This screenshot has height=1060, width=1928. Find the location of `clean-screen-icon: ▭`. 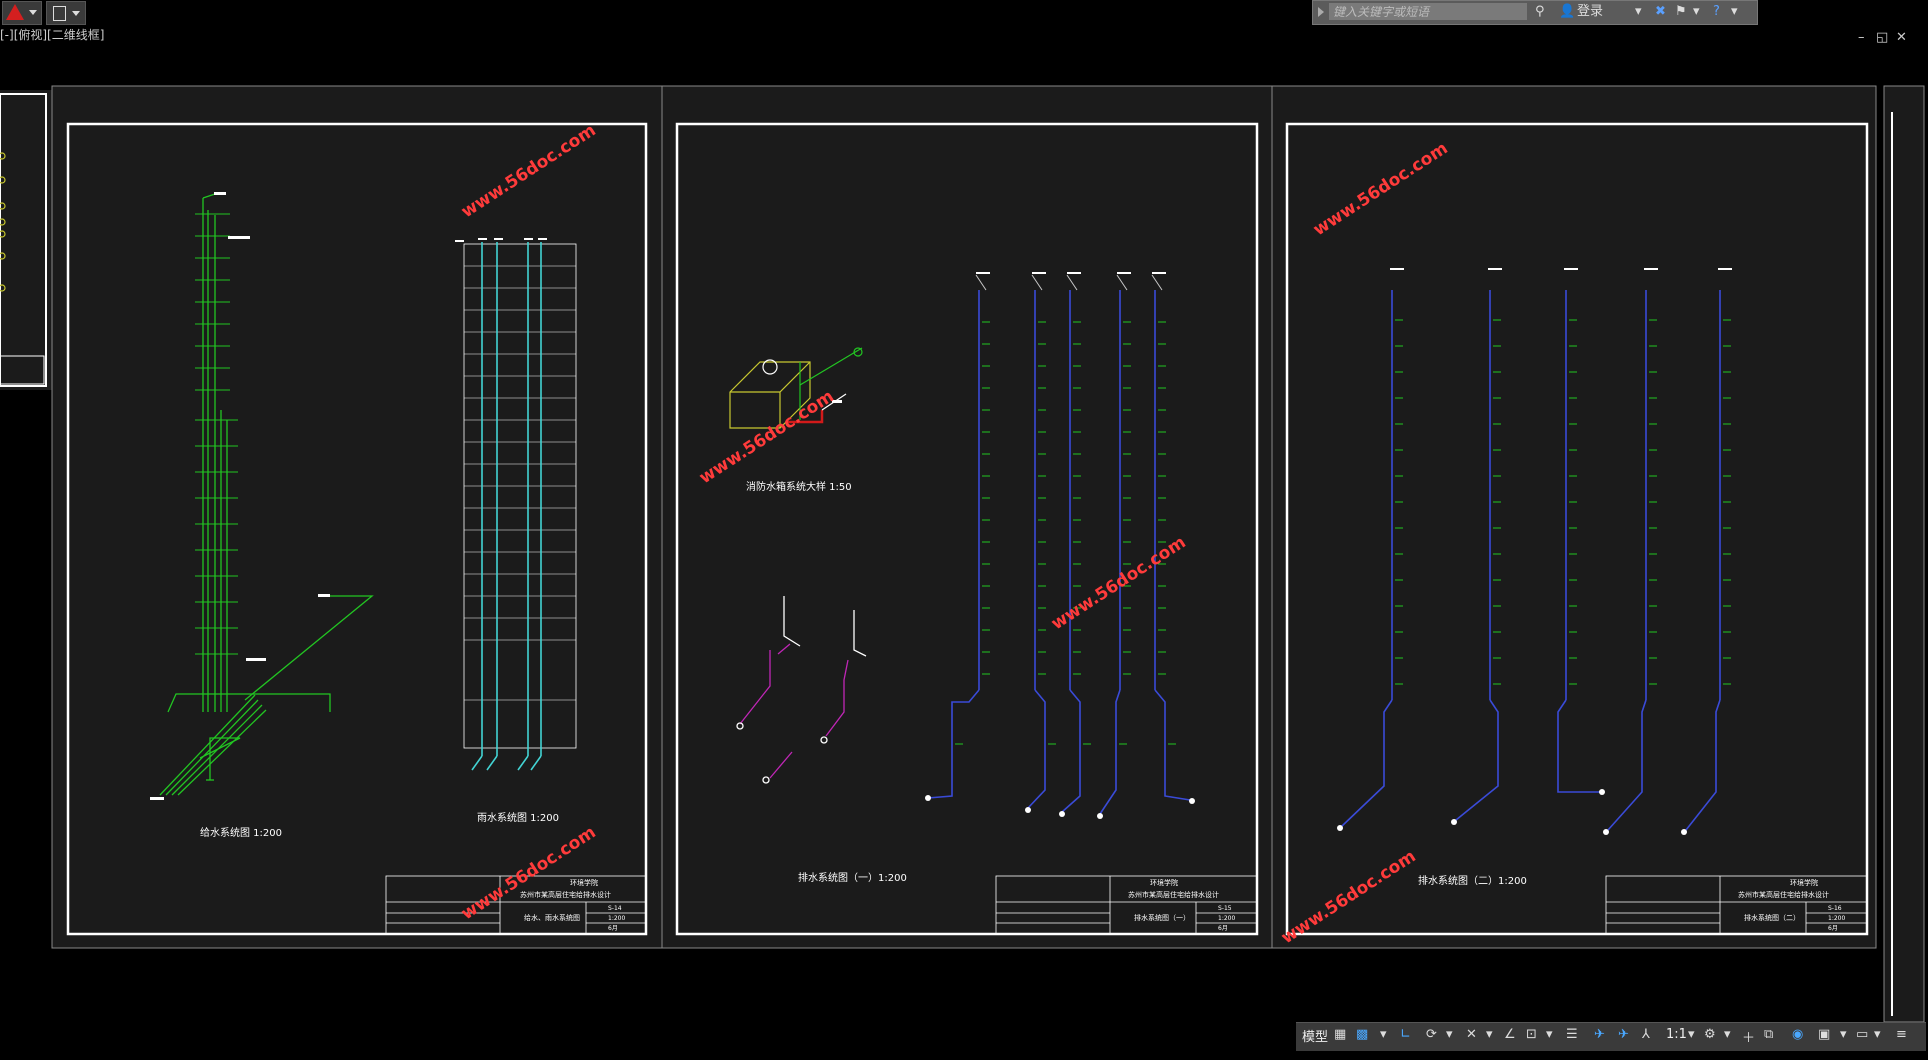

clean-screen-icon: ▭ is located at coordinates (1862, 1034).